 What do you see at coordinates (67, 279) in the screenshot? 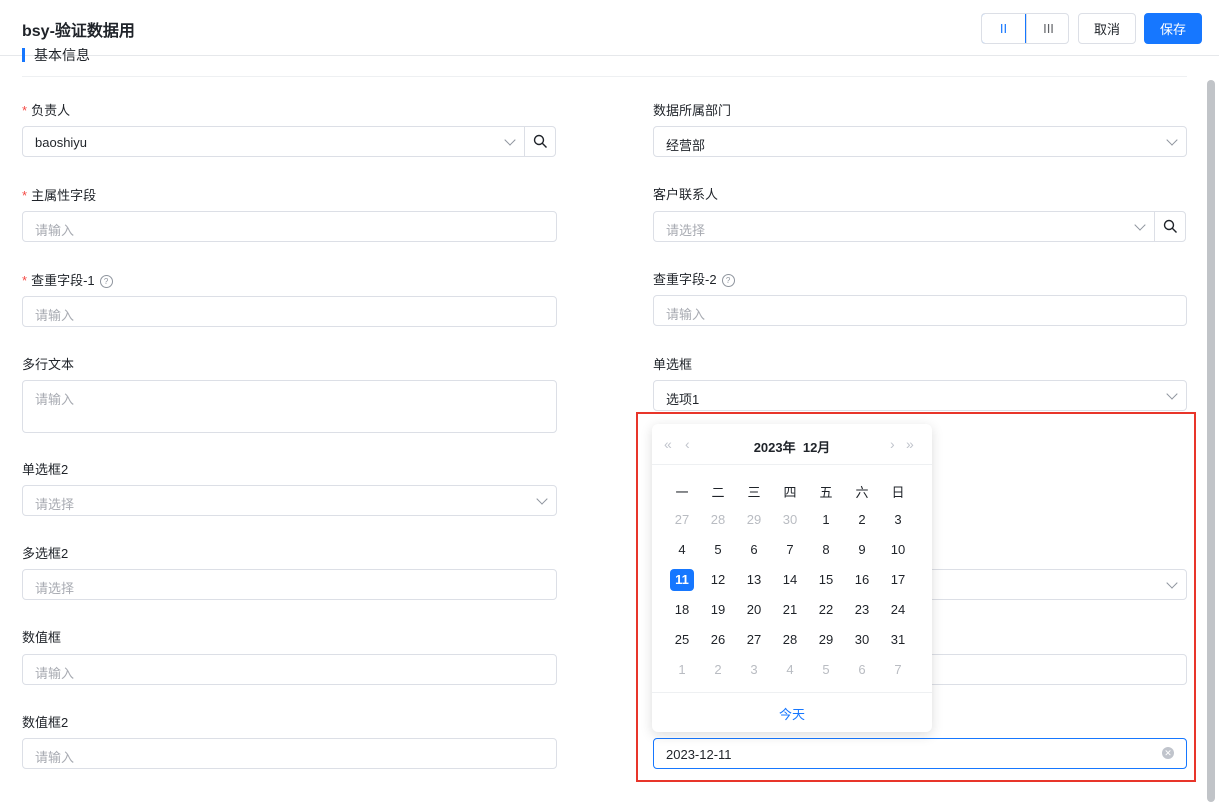
I see `dup1-label: * 查重字段-1?` at bounding box center [67, 279].